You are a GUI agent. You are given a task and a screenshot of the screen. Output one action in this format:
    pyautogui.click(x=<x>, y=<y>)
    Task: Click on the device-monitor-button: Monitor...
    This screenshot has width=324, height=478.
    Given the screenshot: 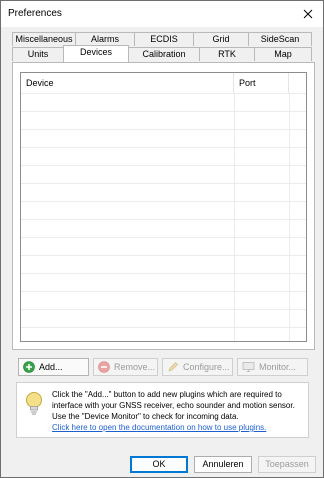 What is the action you would take?
    pyautogui.click(x=272, y=367)
    